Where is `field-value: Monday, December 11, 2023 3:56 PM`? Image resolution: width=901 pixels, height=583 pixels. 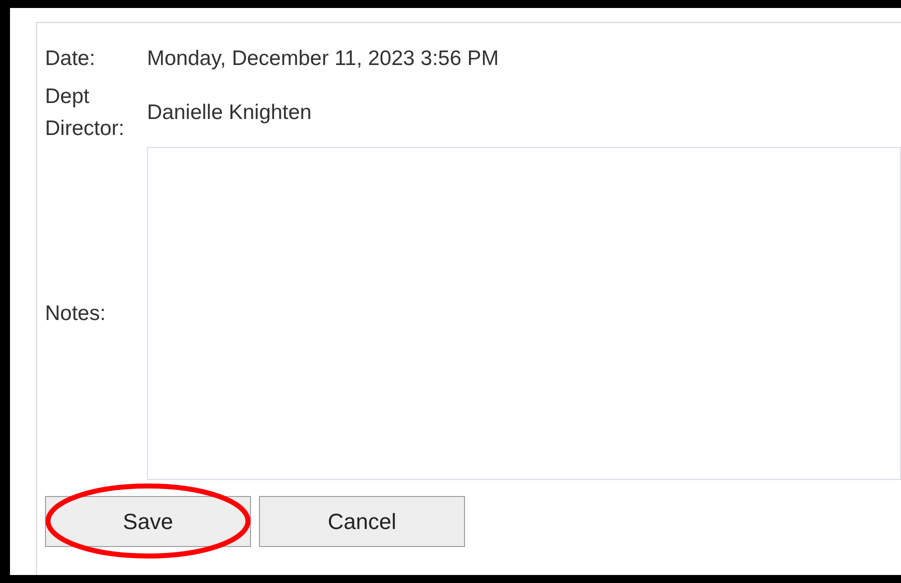
field-value: Monday, December 11, 2023 3:56 PM is located at coordinates (323, 59).